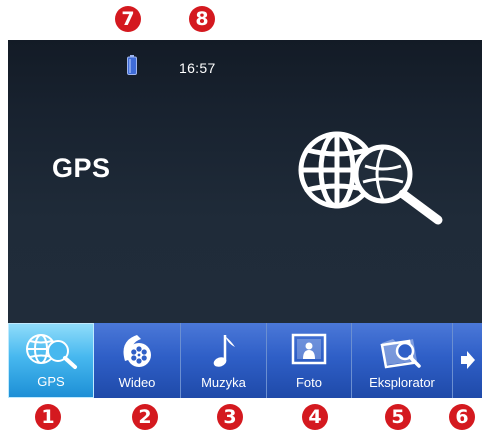  What do you see at coordinates (309, 349) in the screenshot?
I see `photo-frame-icon` at bounding box center [309, 349].